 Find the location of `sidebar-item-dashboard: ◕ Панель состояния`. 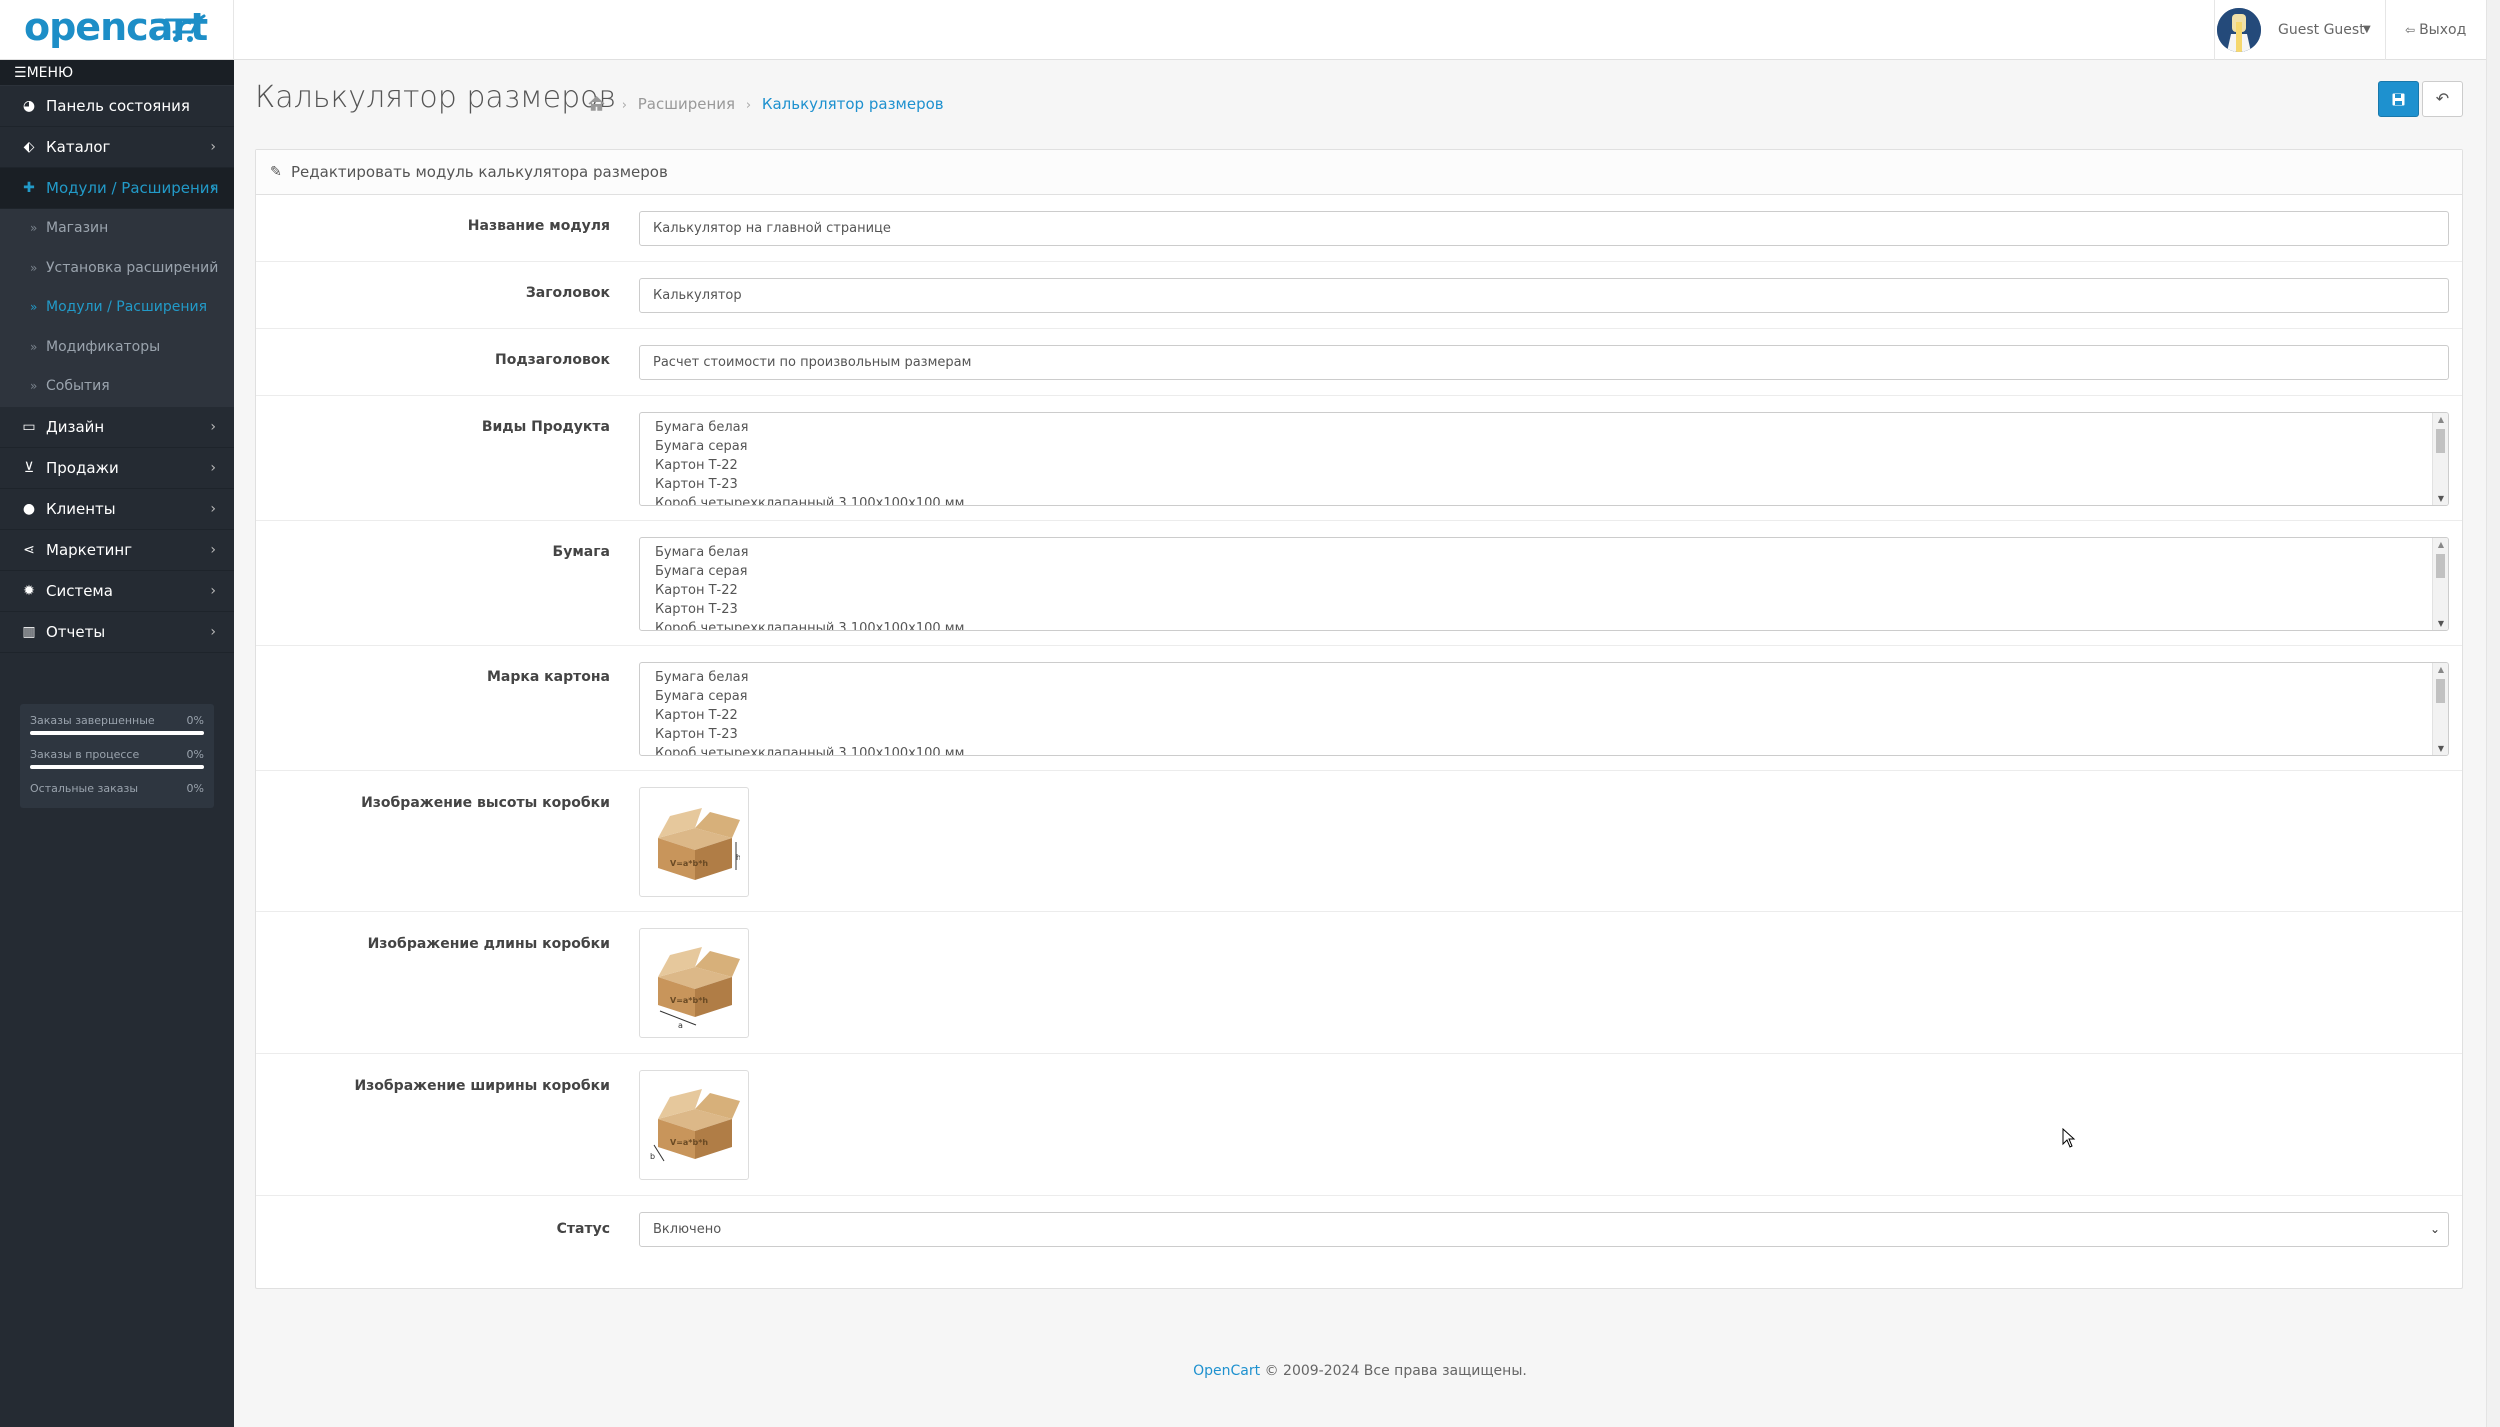

sidebar-item-dashboard: ◕ Панель состояния is located at coordinates (117, 106).